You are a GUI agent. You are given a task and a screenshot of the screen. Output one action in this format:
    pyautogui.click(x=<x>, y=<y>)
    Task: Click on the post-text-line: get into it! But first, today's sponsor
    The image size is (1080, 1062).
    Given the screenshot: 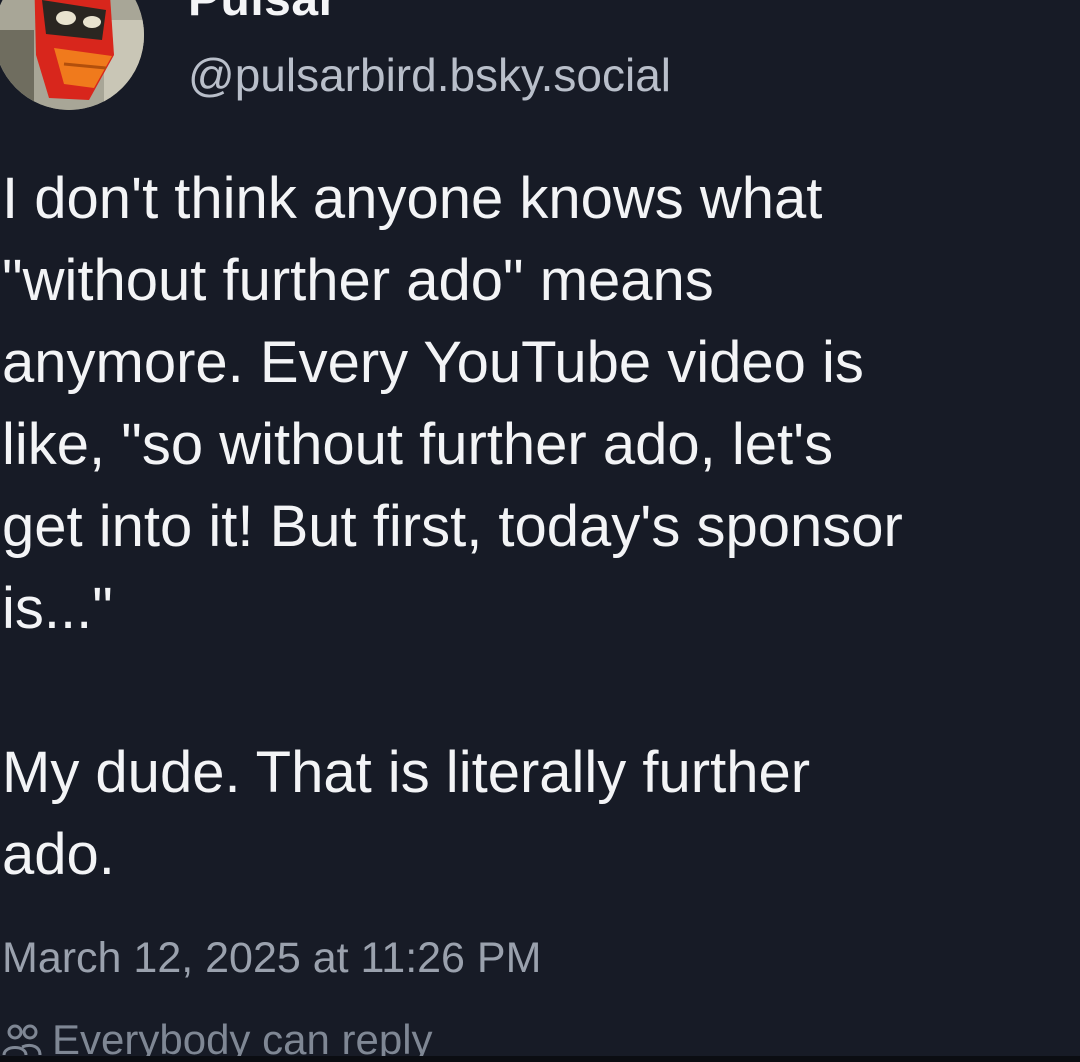 What is the action you would take?
    pyautogui.click(x=452, y=526)
    